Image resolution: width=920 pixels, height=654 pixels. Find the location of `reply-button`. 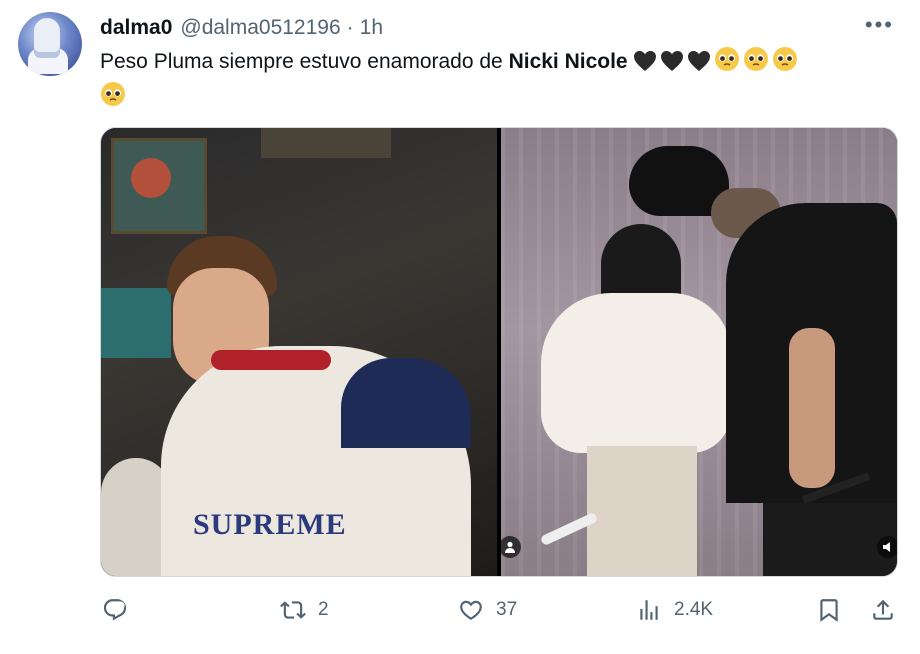

reply-button is located at coordinates (121, 610).